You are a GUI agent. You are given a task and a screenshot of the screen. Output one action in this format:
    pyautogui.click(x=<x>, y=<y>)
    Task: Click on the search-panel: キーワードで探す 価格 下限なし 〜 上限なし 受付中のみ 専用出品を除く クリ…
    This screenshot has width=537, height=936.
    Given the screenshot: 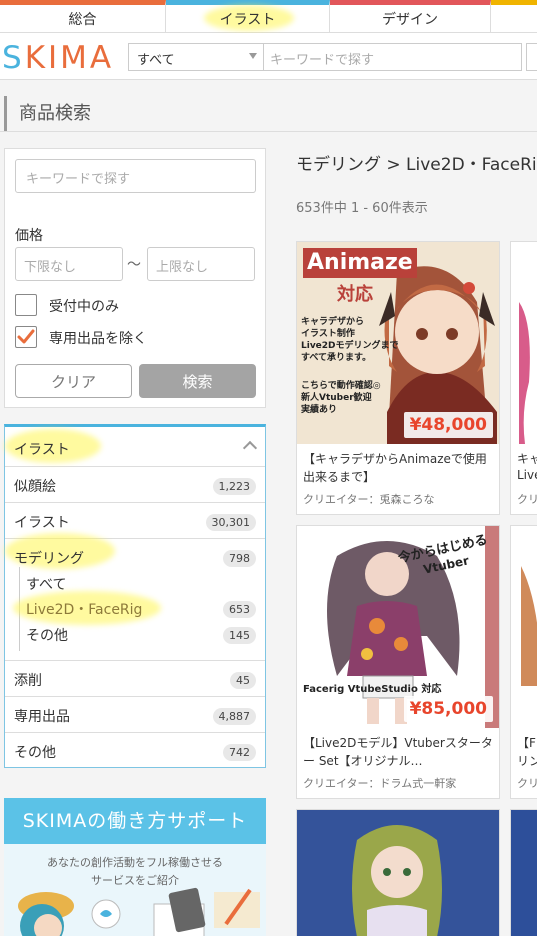 What is the action you would take?
    pyautogui.click(x=135, y=278)
    